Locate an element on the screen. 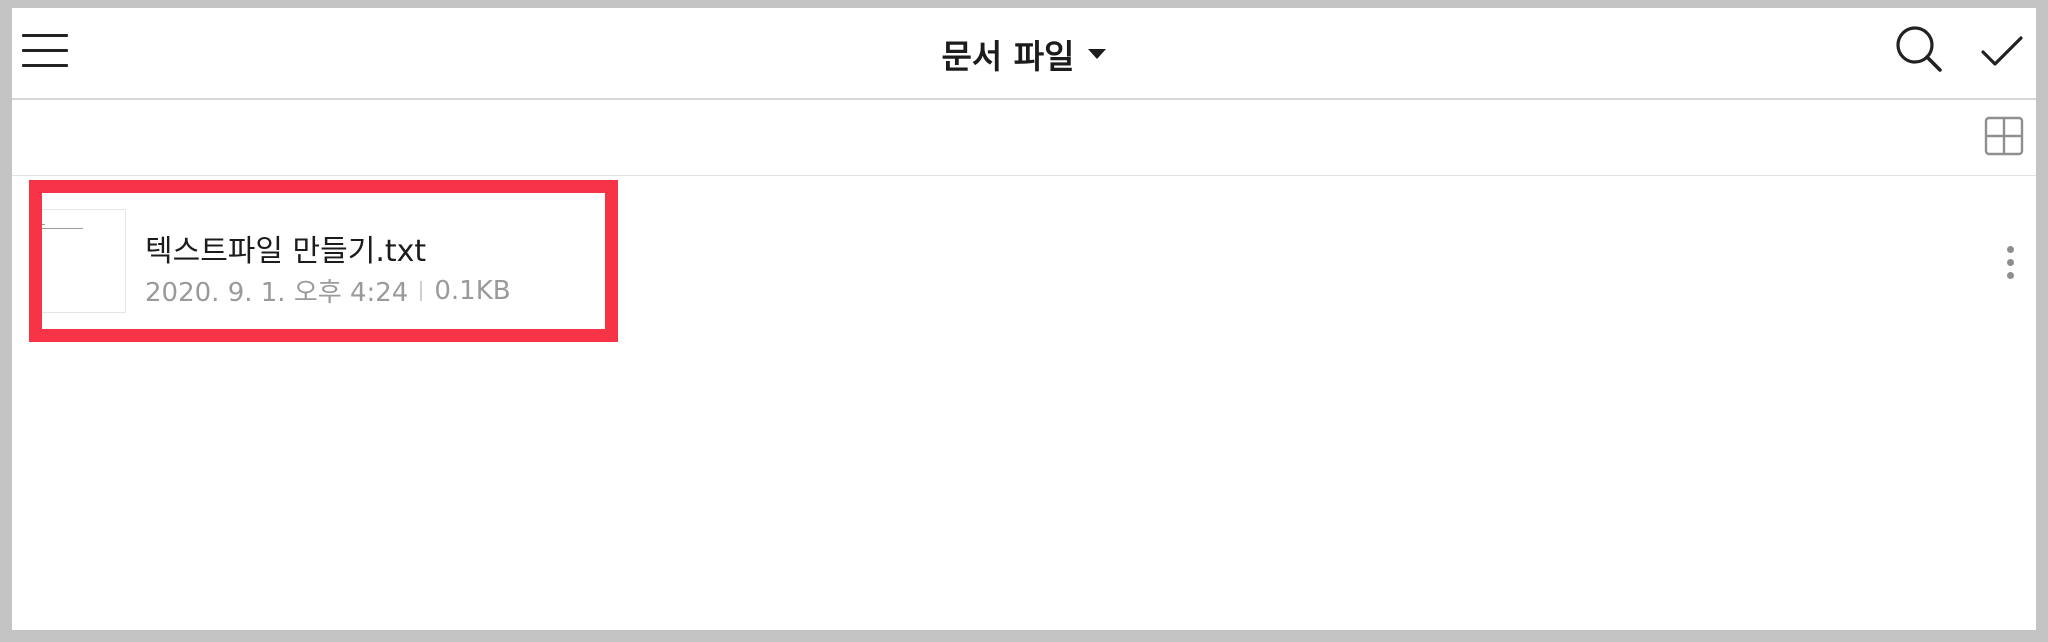  search-button is located at coordinates (1920, 50).